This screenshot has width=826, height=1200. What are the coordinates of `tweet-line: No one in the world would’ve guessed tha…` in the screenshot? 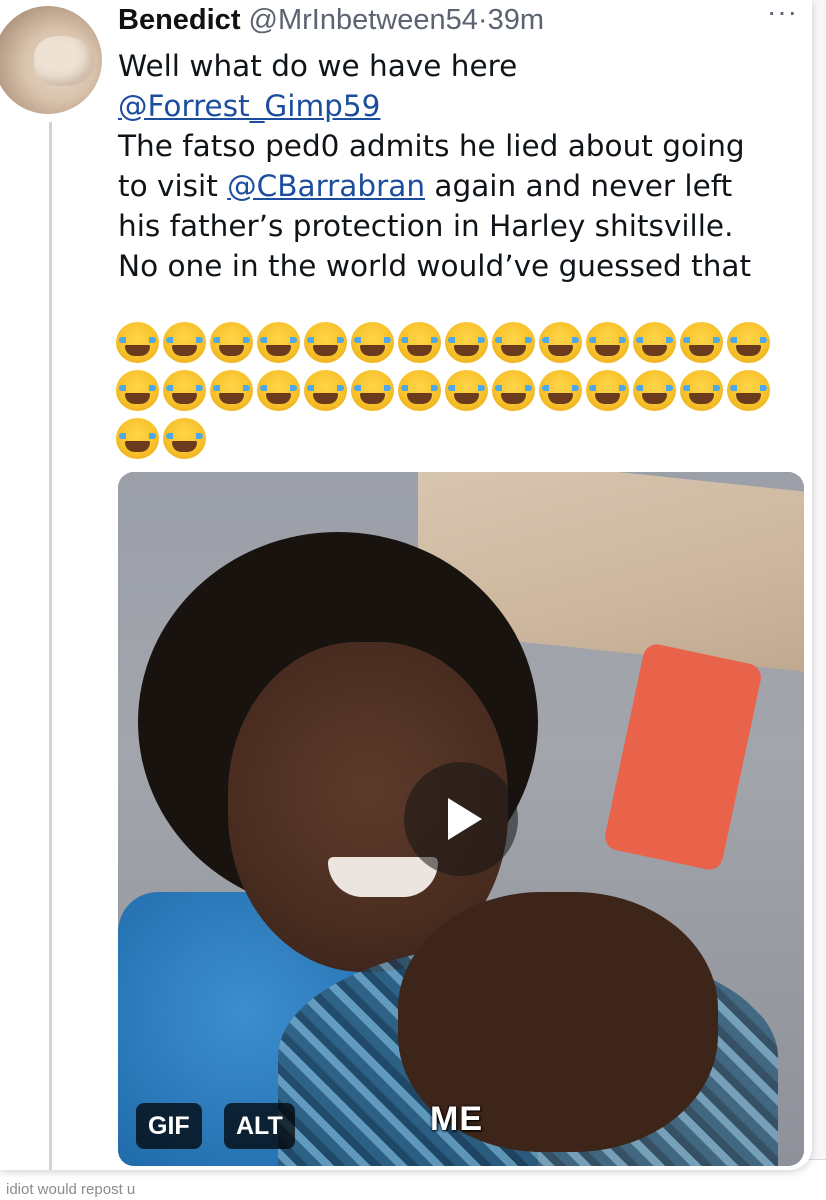 It's located at (435, 266).